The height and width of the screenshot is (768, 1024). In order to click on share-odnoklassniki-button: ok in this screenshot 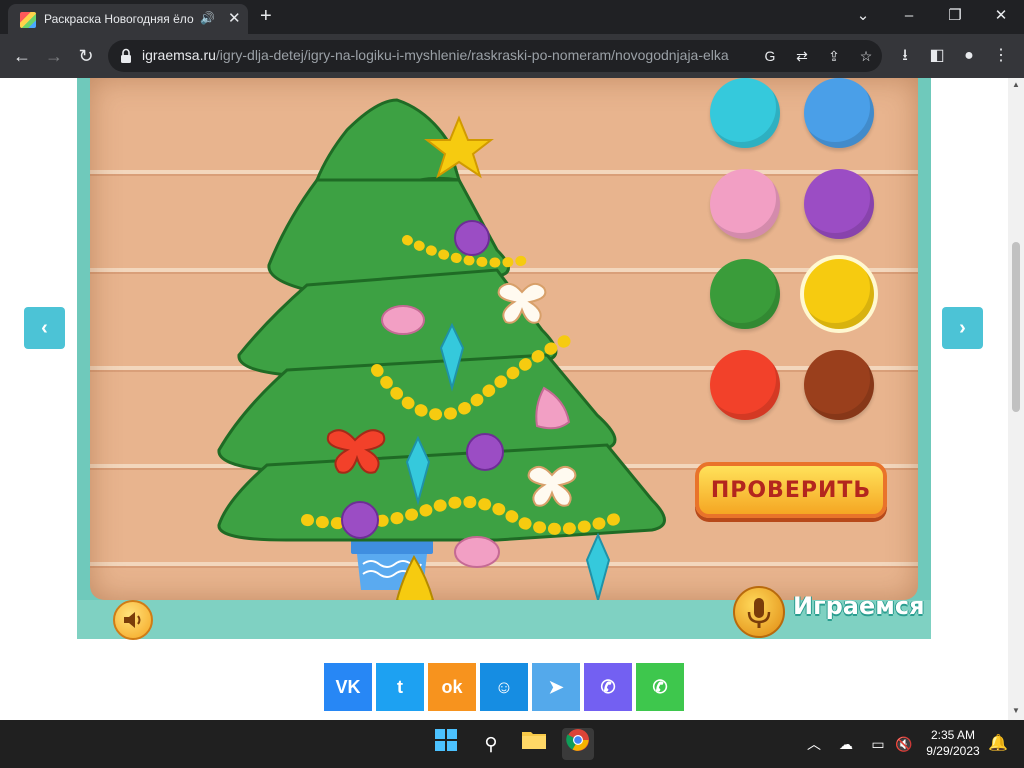, I will do `click(452, 687)`.